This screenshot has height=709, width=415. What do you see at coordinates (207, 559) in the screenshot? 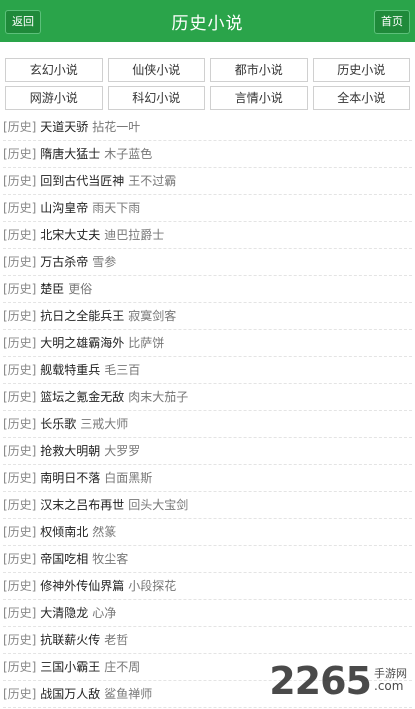
I see `list-item: [历史] 帝国吃相 牧尘客` at bounding box center [207, 559].